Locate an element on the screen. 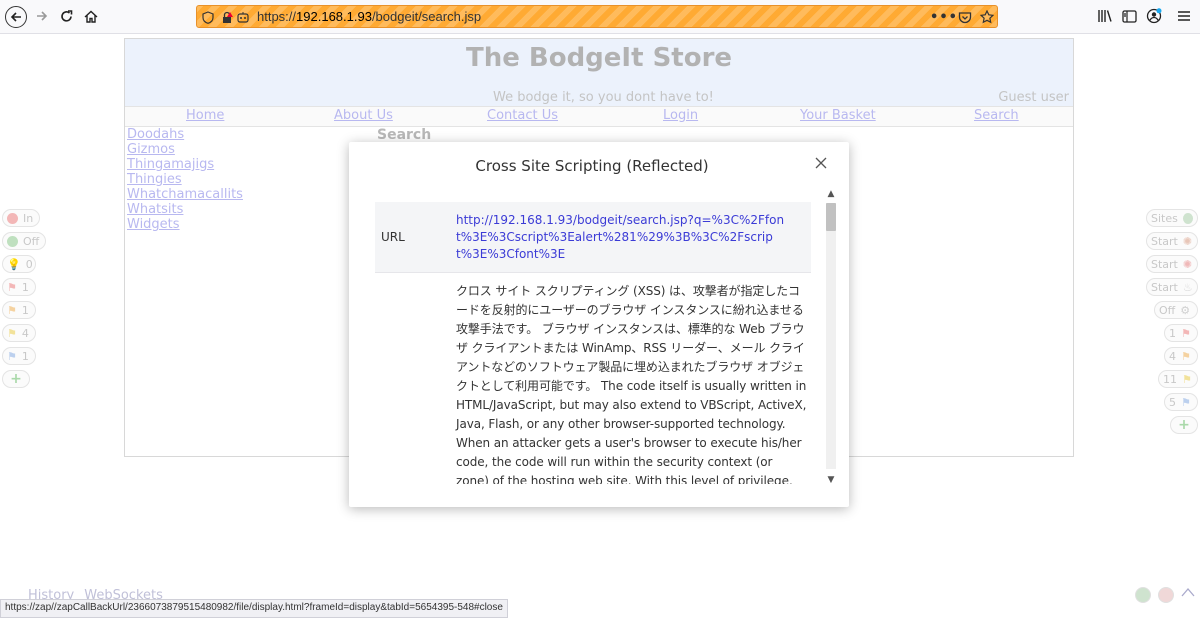  bulb-icon: 💡 is located at coordinates (14, 264).